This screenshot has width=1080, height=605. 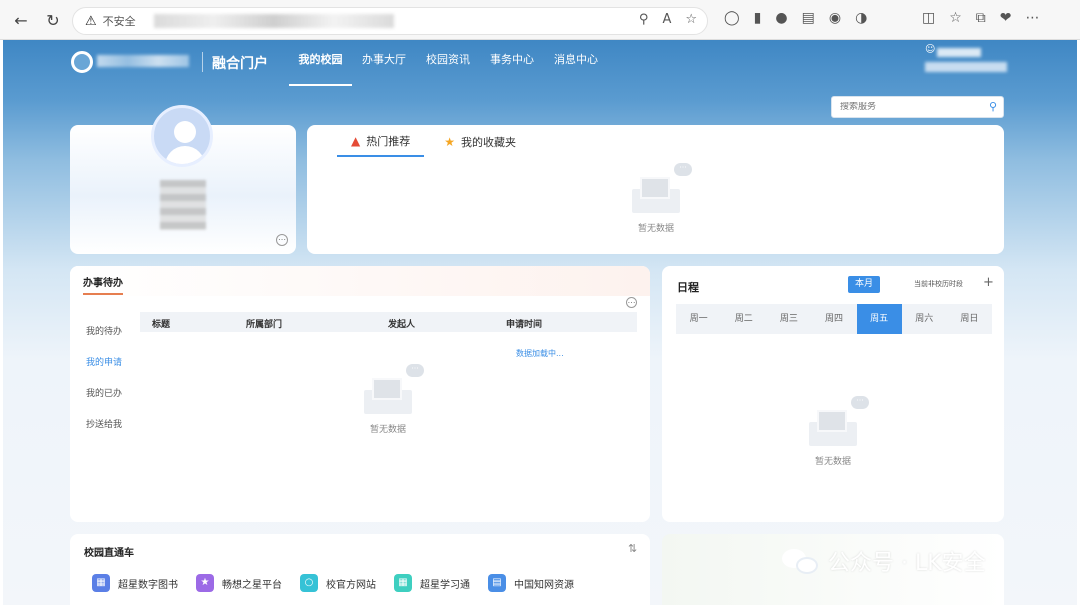 What do you see at coordinates (449, 142) in the screenshot?
I see `star-icon: ★` at bounding box center [449, 142].